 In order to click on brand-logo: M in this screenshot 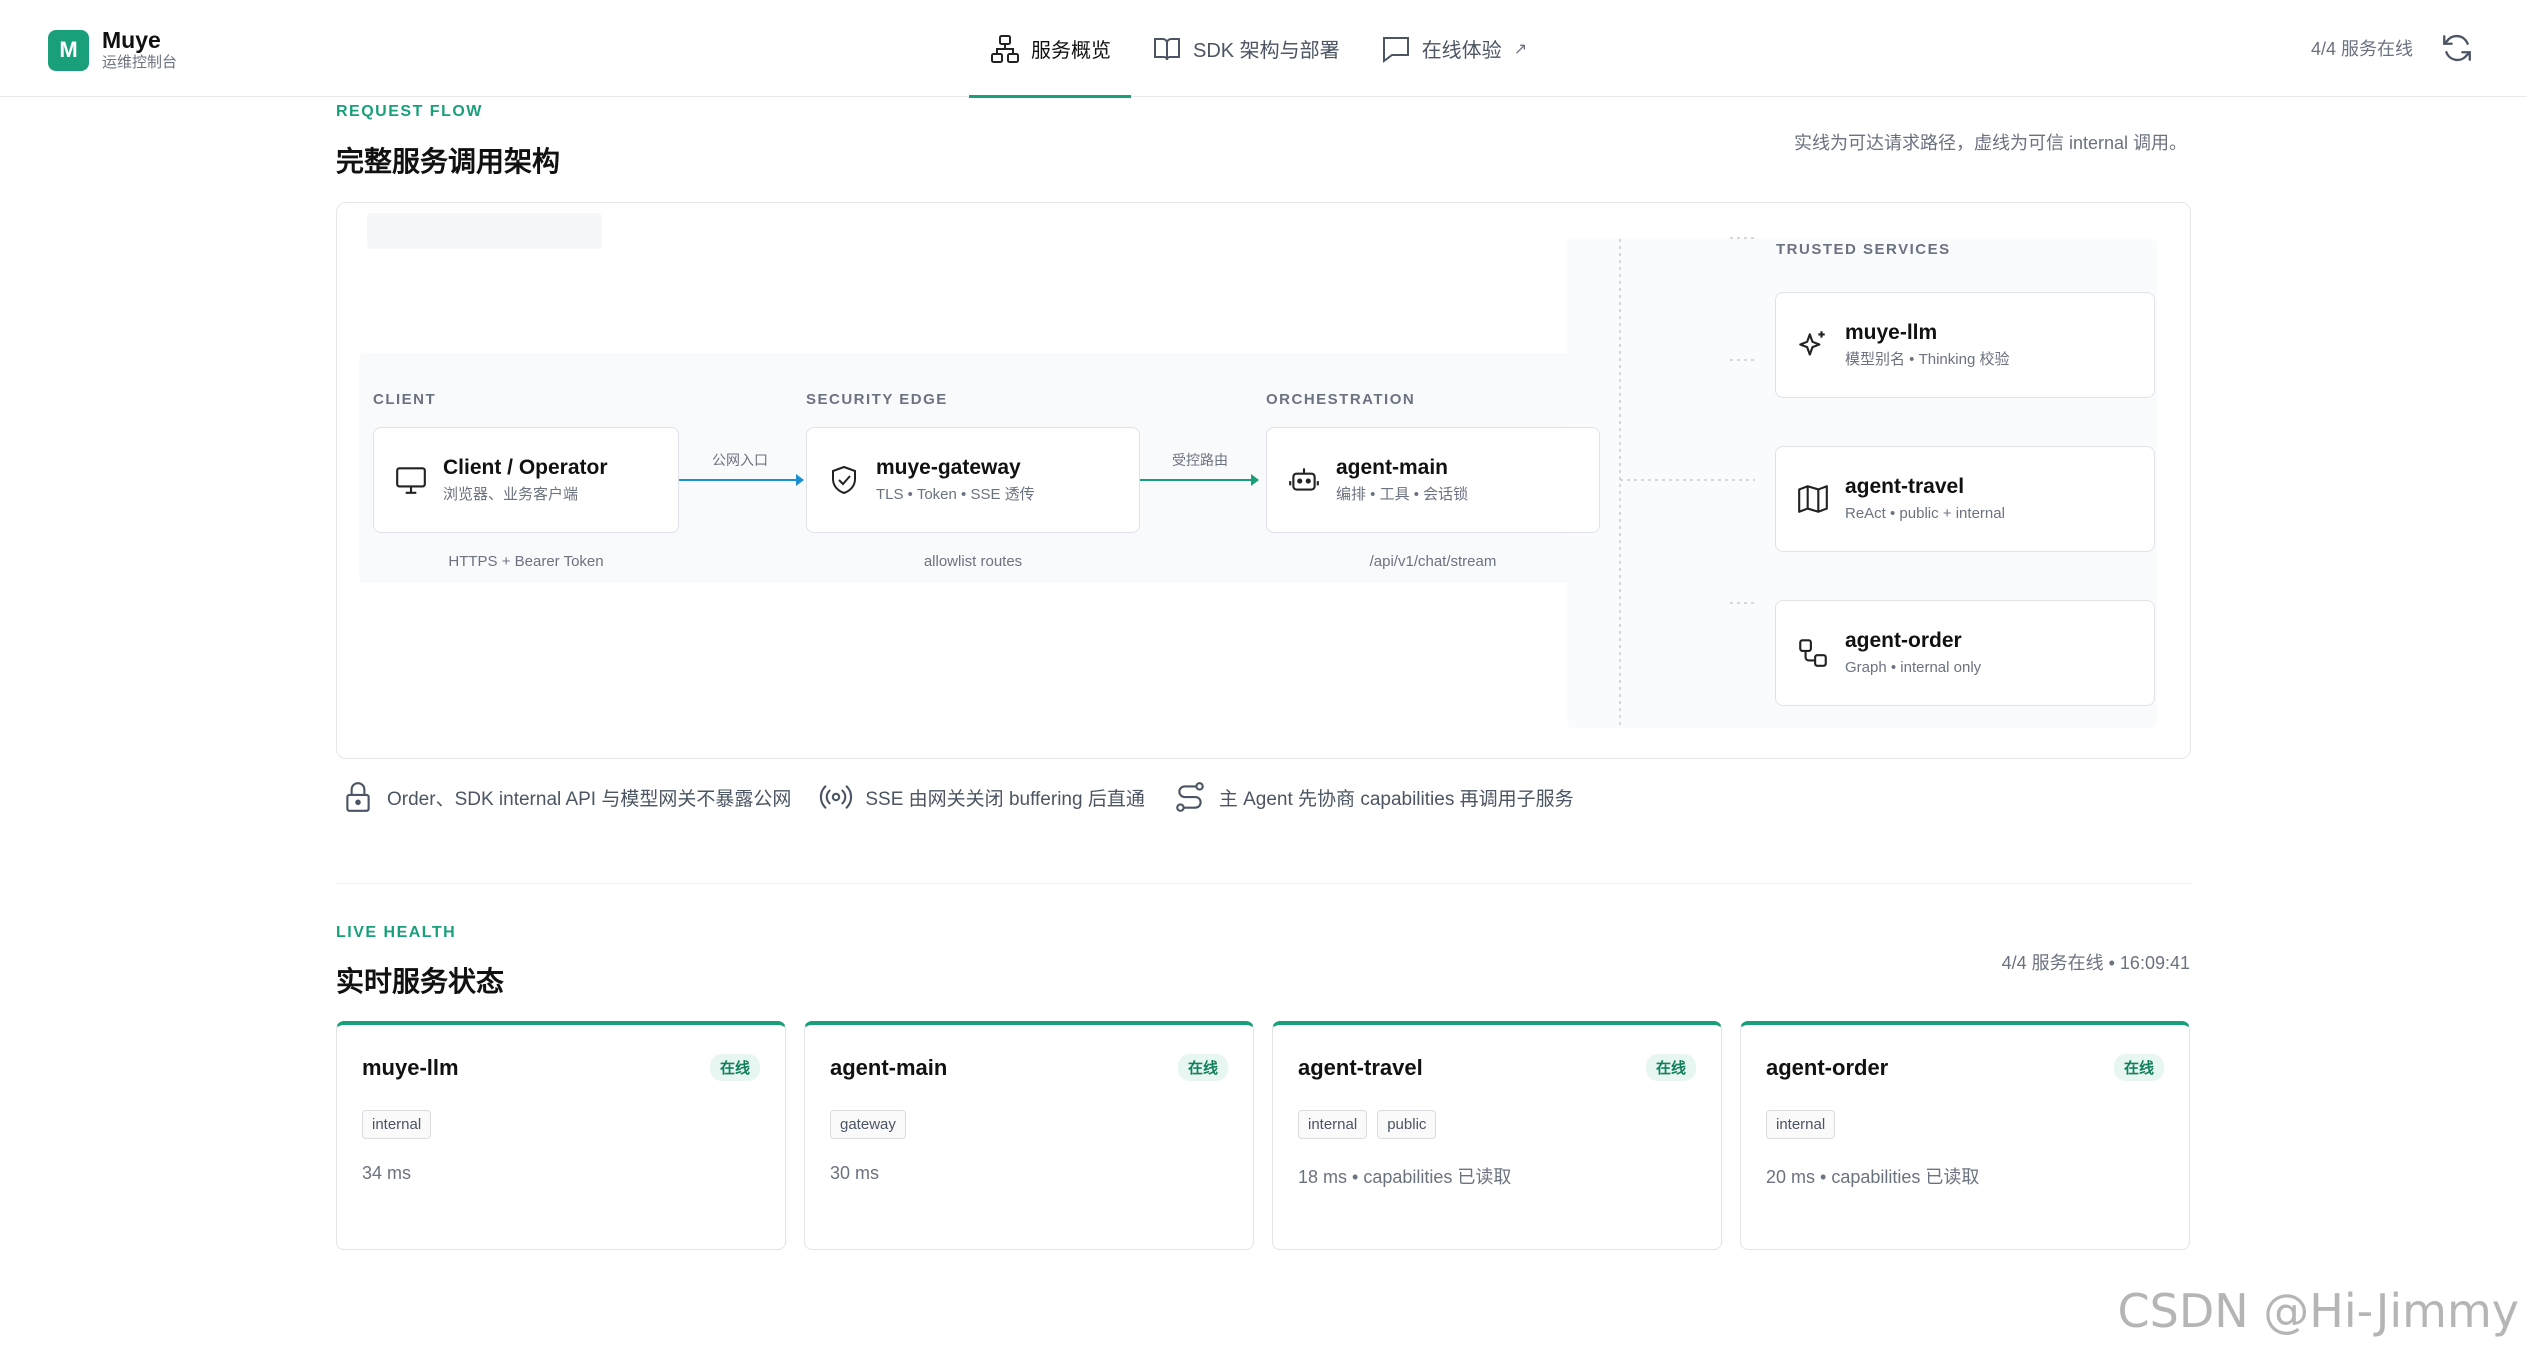, I will do `click(68, 50)`.